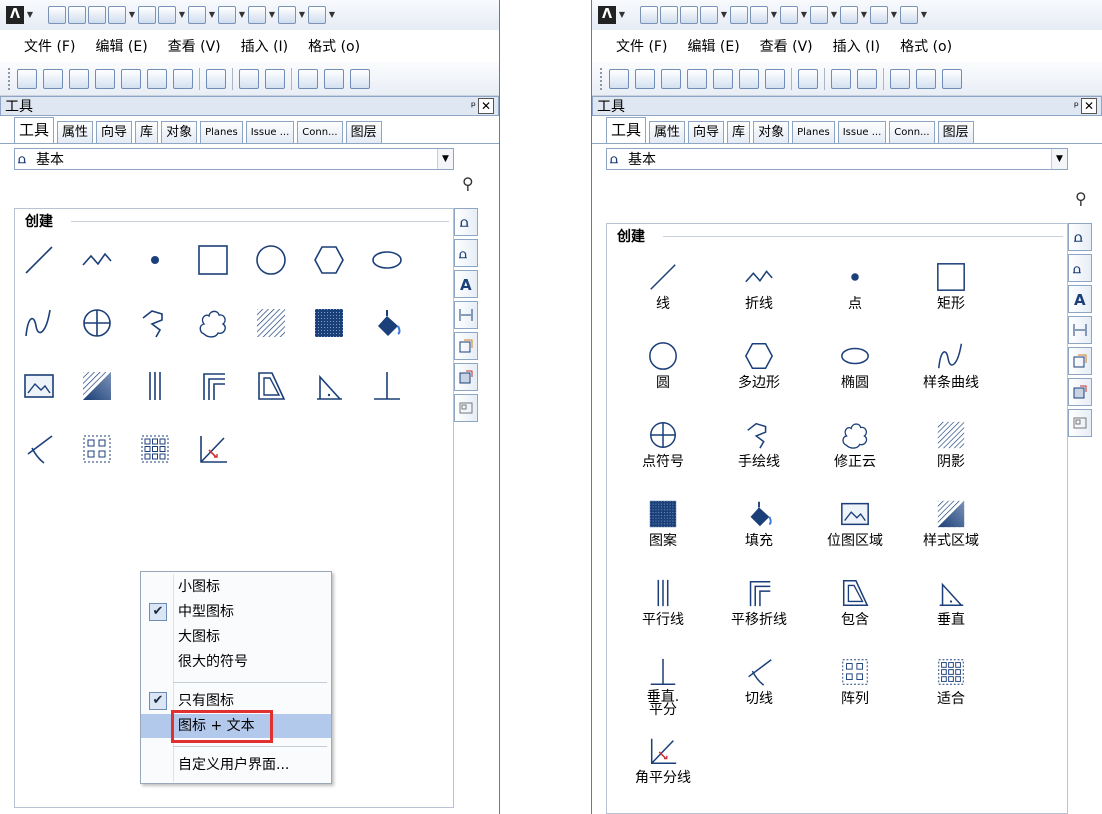 The width and height of the screenshot is (1102, 814). Describe the element at coordinates (663, 690) in the screenshot. I see `perp-bisector-tool-button: 垂直. 平分` at that location.